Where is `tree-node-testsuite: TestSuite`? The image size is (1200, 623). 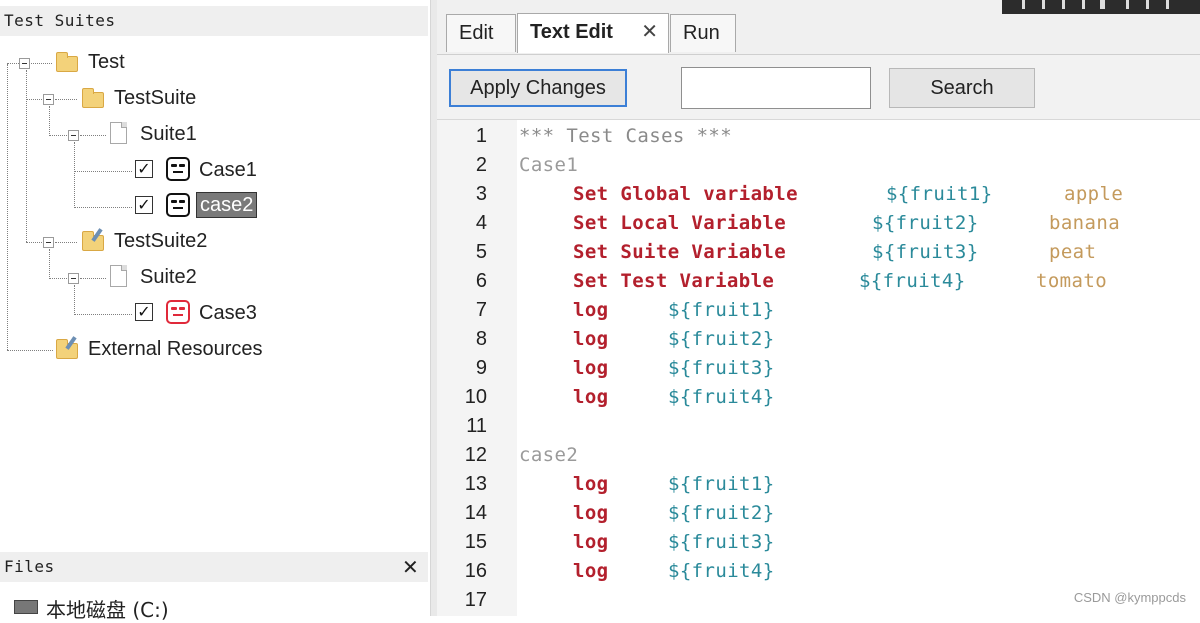 tree-node-testsuite: TestSuite is located at coordinates (155, 98).